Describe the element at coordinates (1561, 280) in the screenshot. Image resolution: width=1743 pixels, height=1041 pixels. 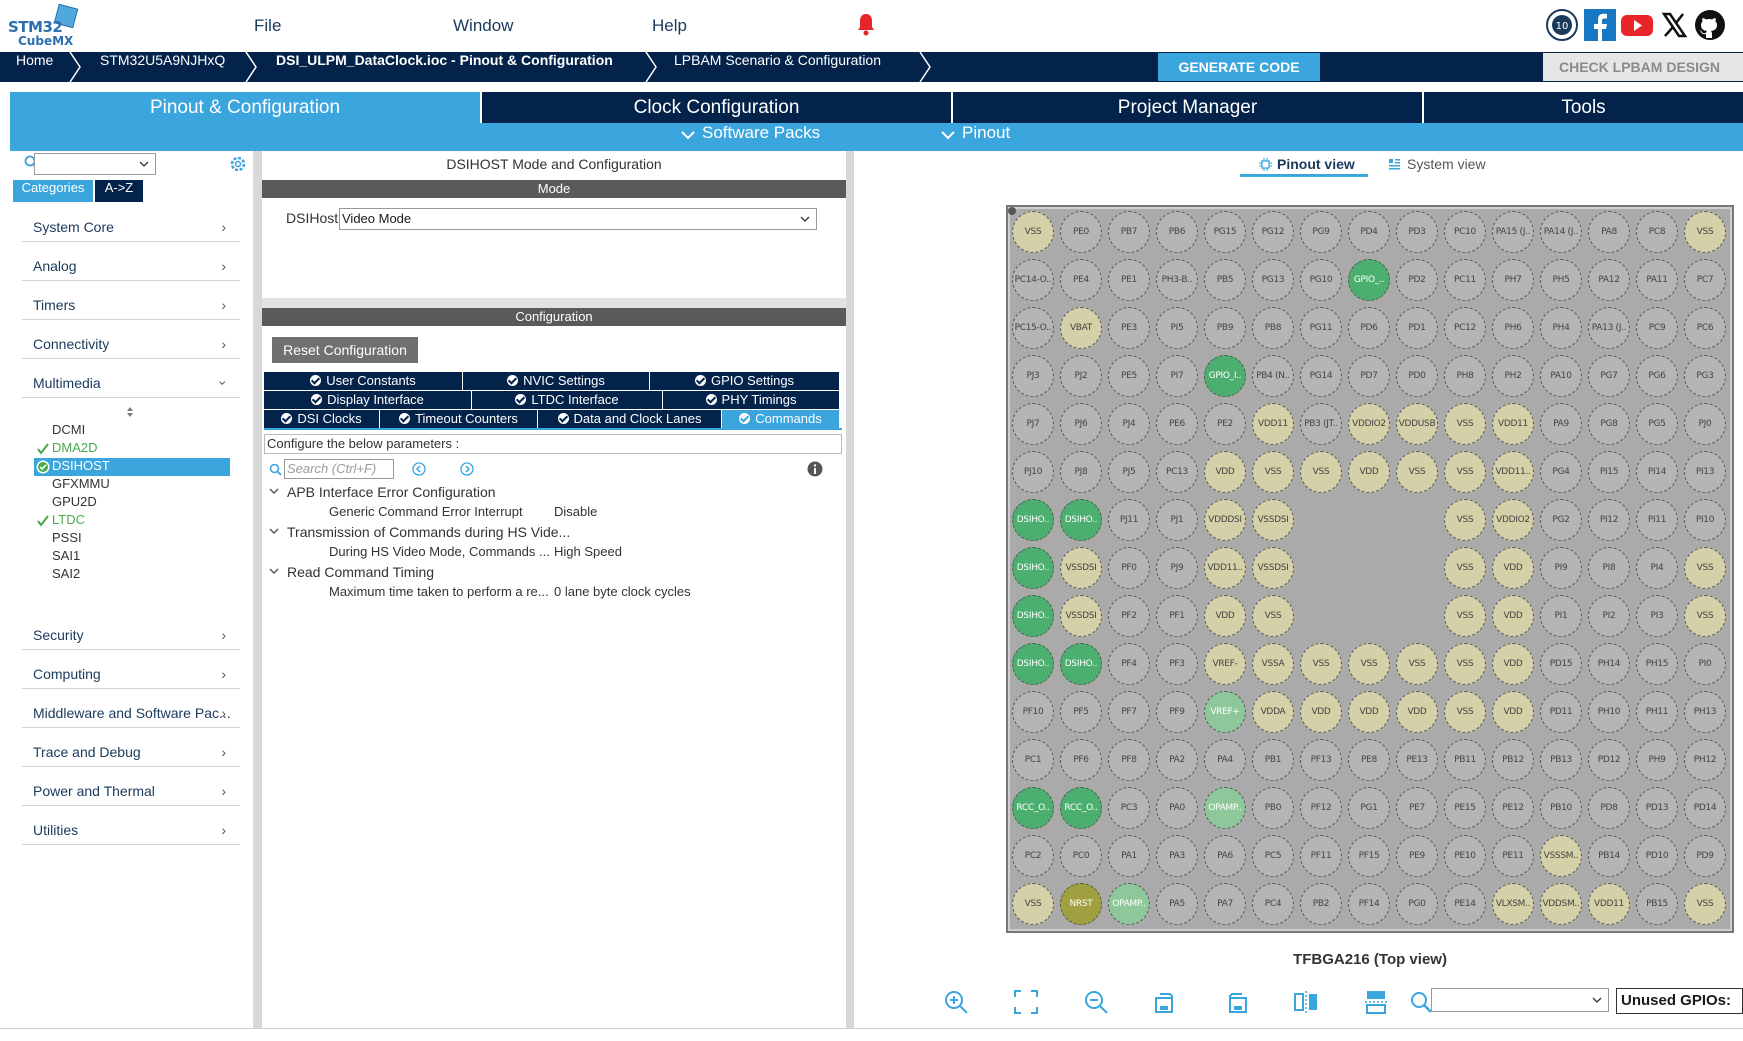
I see `pin-ph5: PH5` at that location.